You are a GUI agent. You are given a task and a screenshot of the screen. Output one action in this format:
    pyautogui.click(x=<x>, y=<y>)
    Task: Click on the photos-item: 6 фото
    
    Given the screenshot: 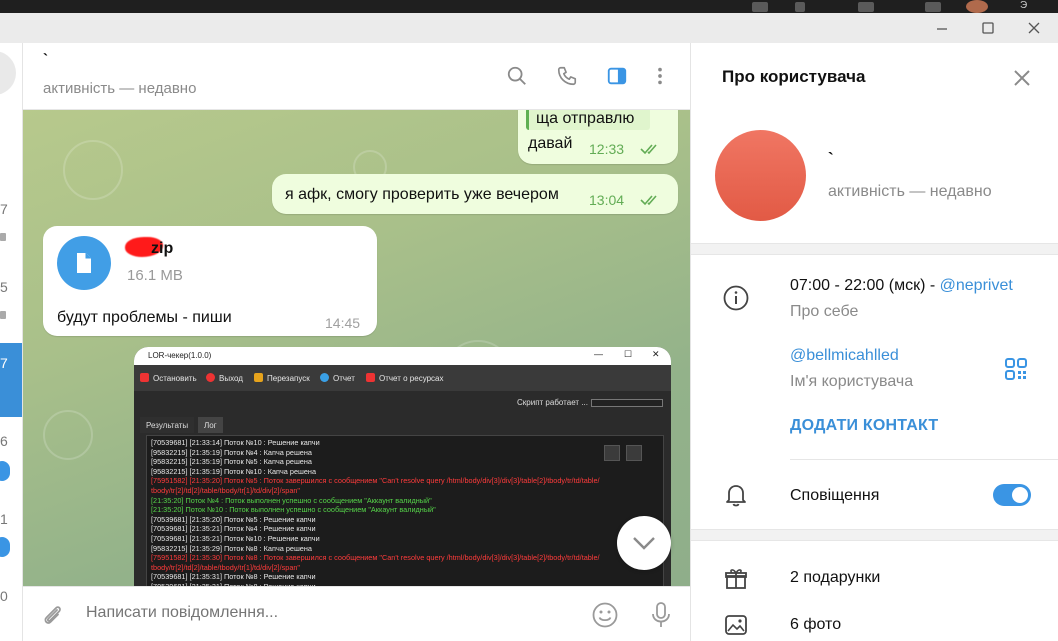 What is the action you would take?
    pyautogui.click(x=815, y=625)
    